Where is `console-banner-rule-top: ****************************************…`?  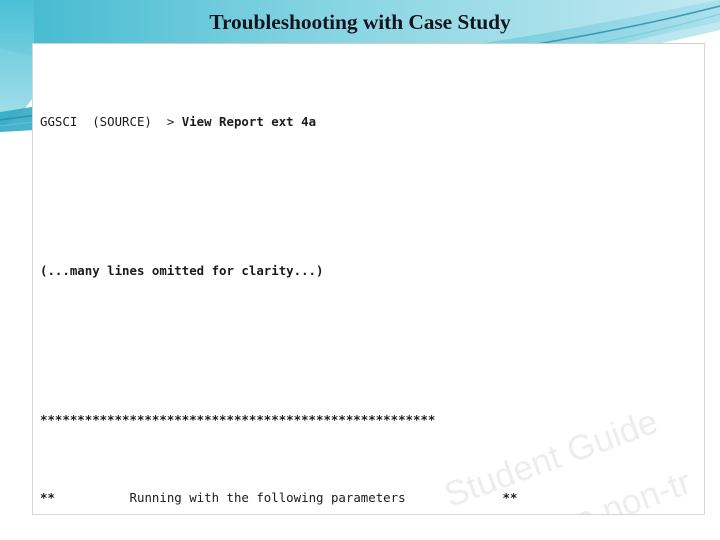 console-banner-rule-top: ****************************************… is located at coordinates (372, 419).